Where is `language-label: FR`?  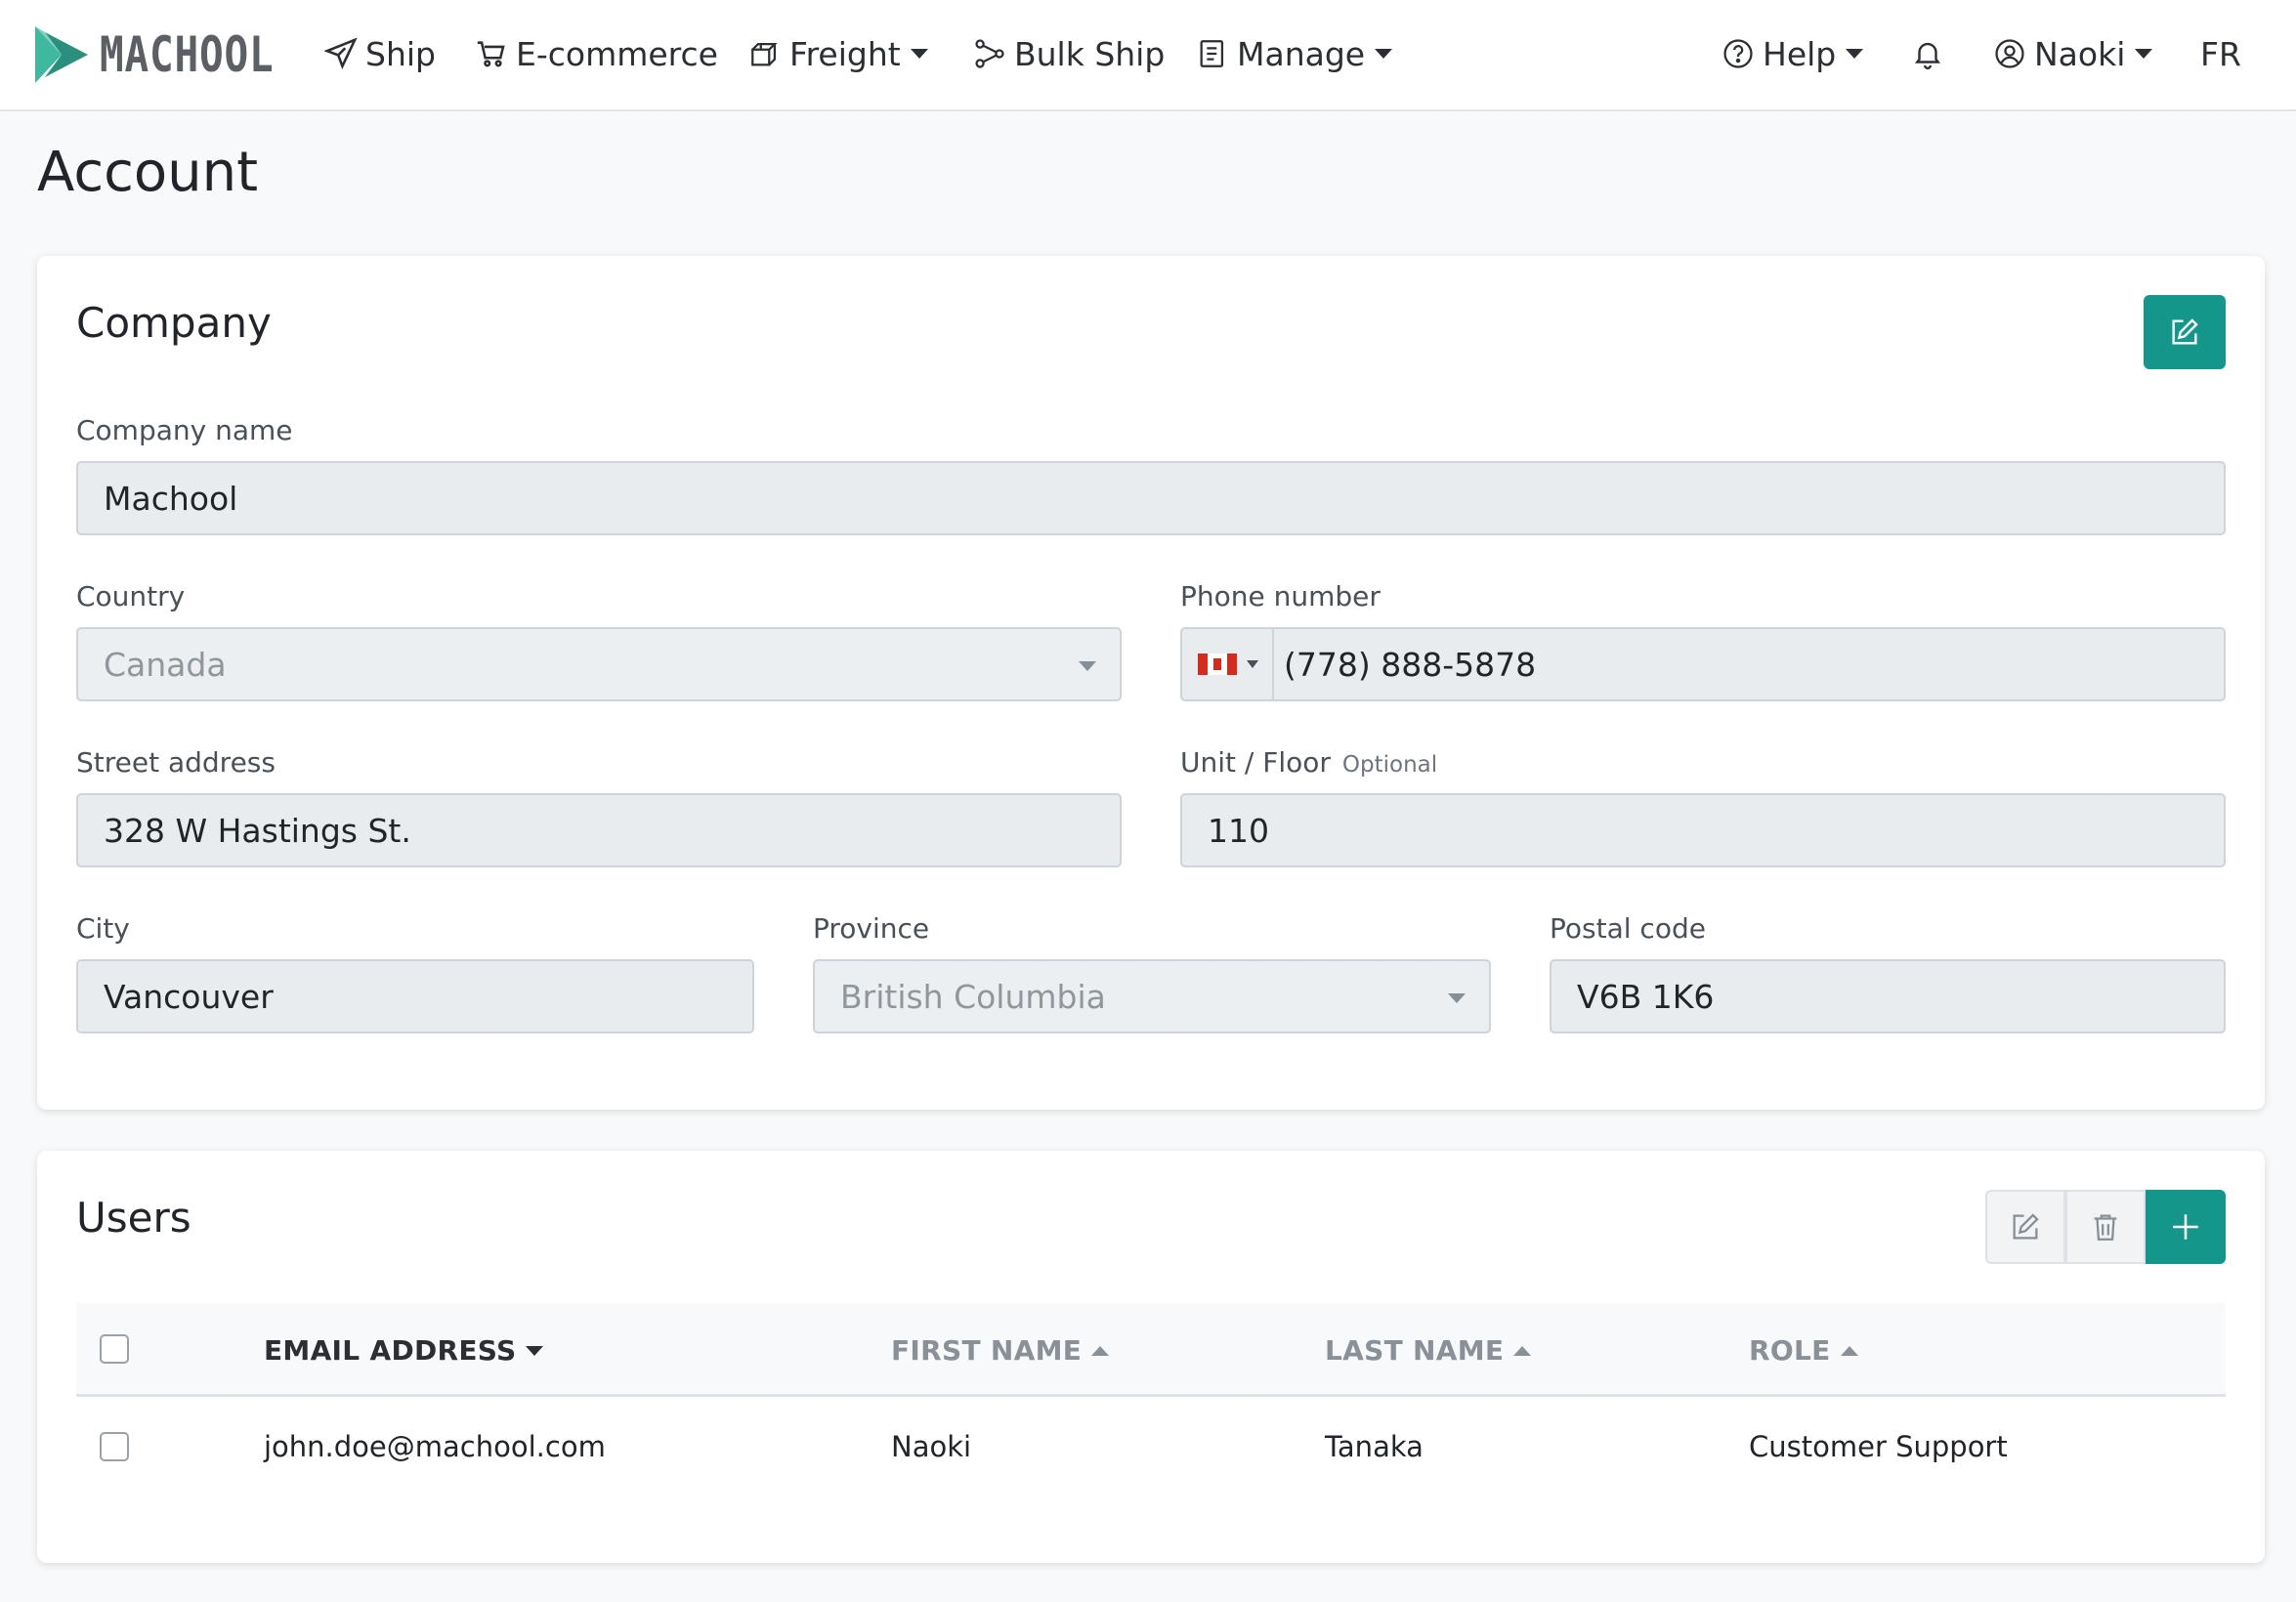 language-label: FR is located at coordinates (2220, 53).